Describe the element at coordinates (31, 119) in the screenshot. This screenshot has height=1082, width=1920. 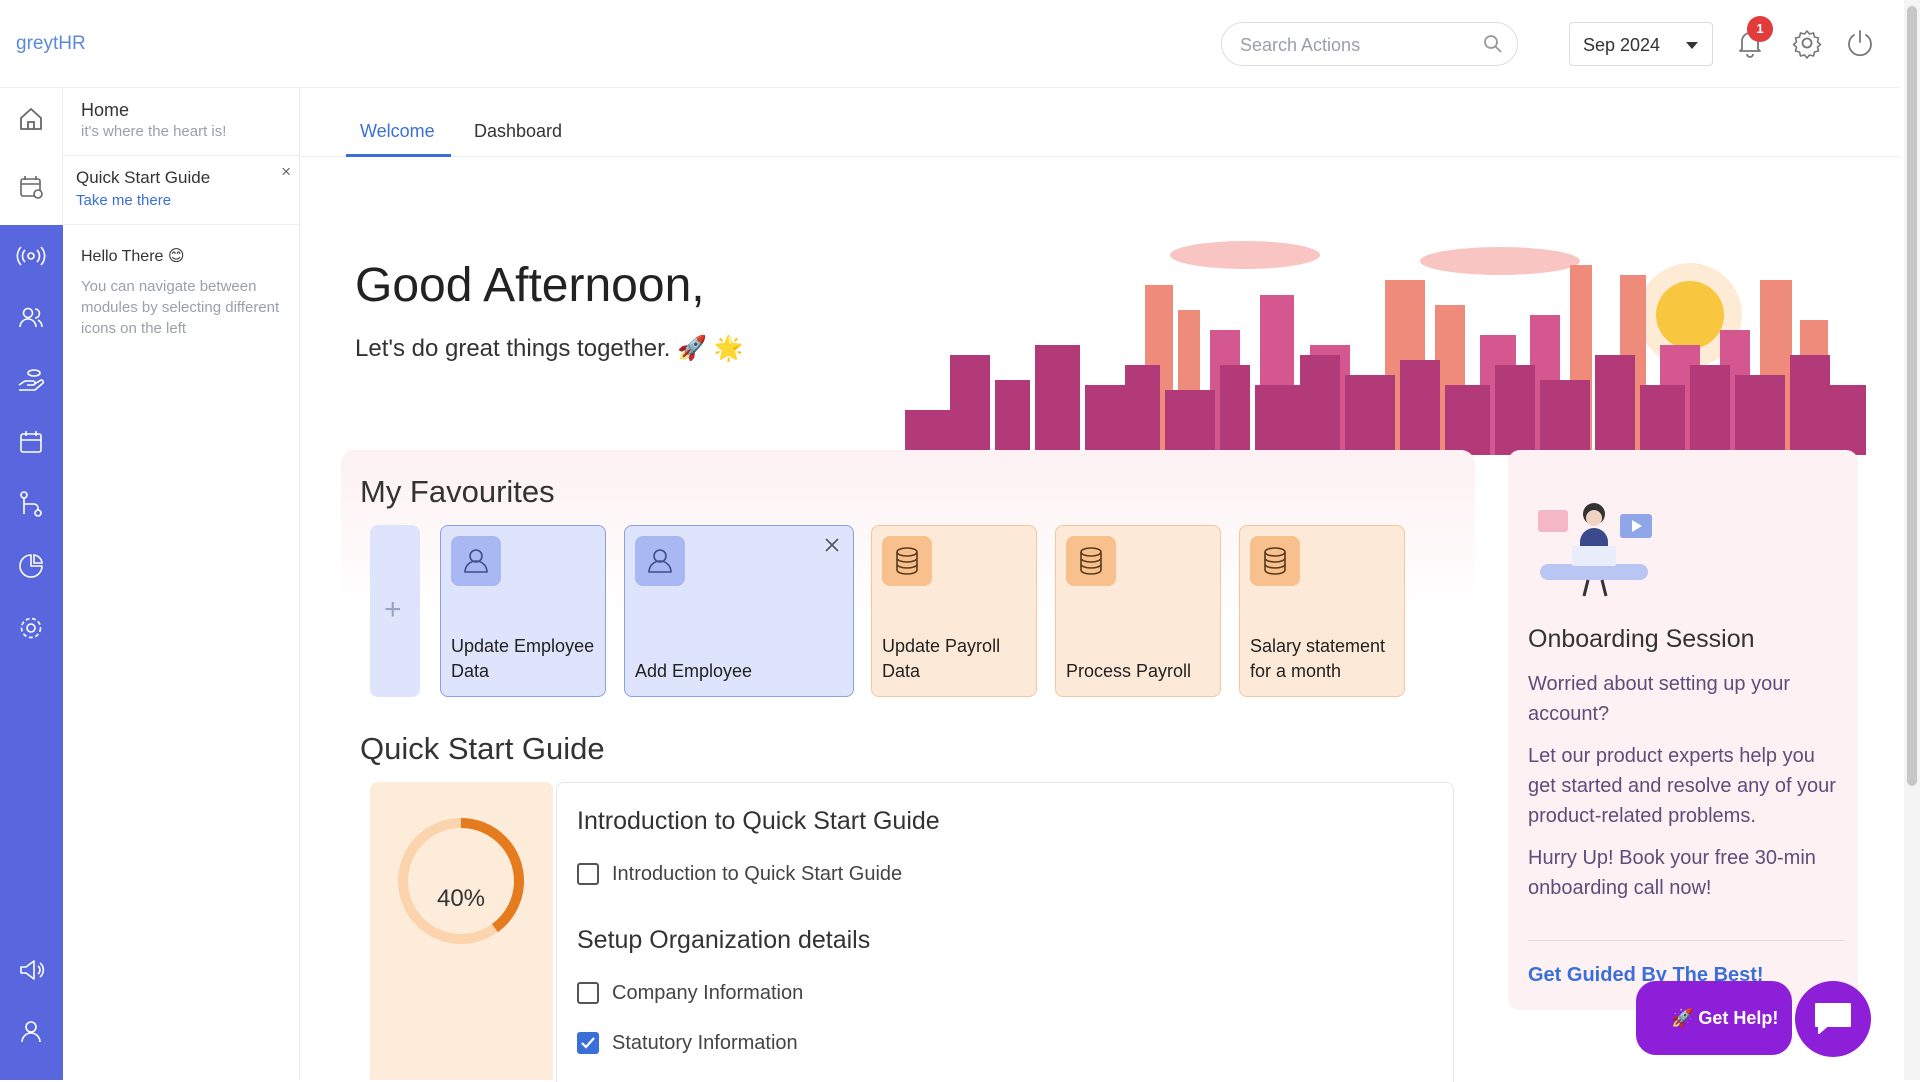
I see `home-icon` at that location.